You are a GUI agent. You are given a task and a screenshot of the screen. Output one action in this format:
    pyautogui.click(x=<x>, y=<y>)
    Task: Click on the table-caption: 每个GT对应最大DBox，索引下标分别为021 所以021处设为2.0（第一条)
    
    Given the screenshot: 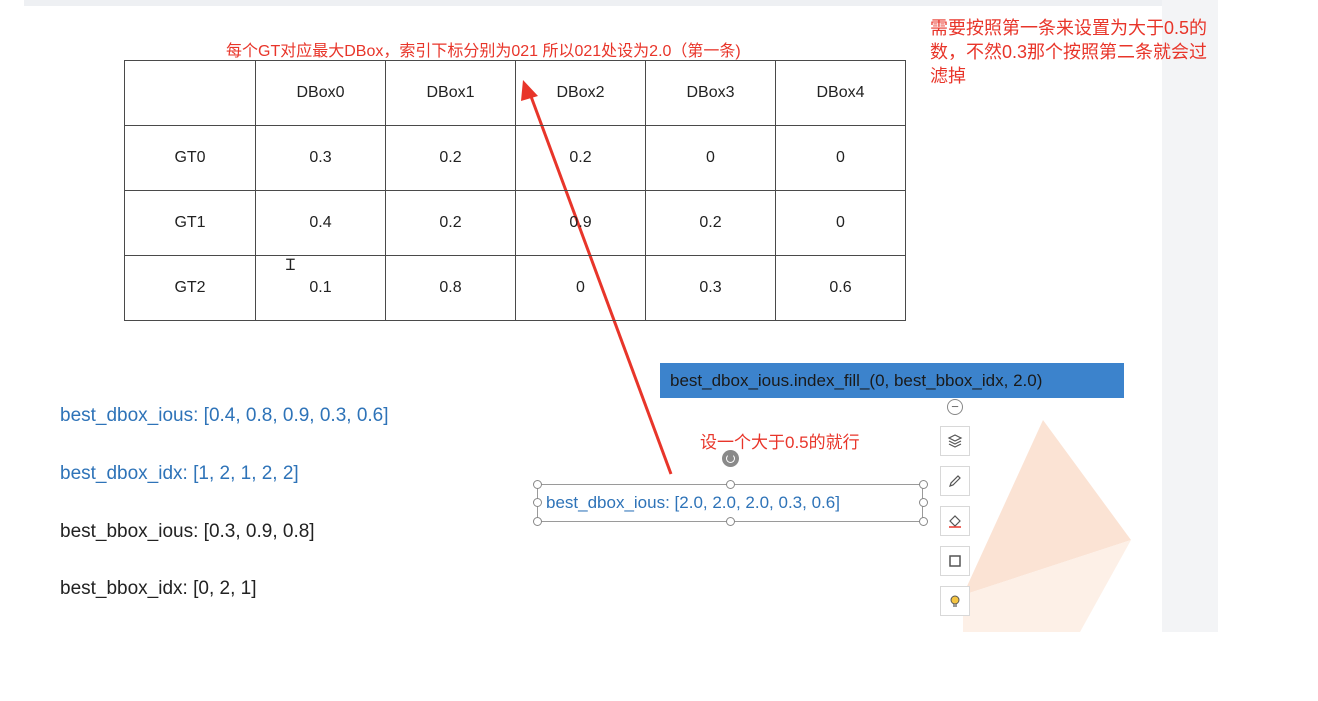 What is the action you would take?
    pyautogui.click(x=483, y=51)
    